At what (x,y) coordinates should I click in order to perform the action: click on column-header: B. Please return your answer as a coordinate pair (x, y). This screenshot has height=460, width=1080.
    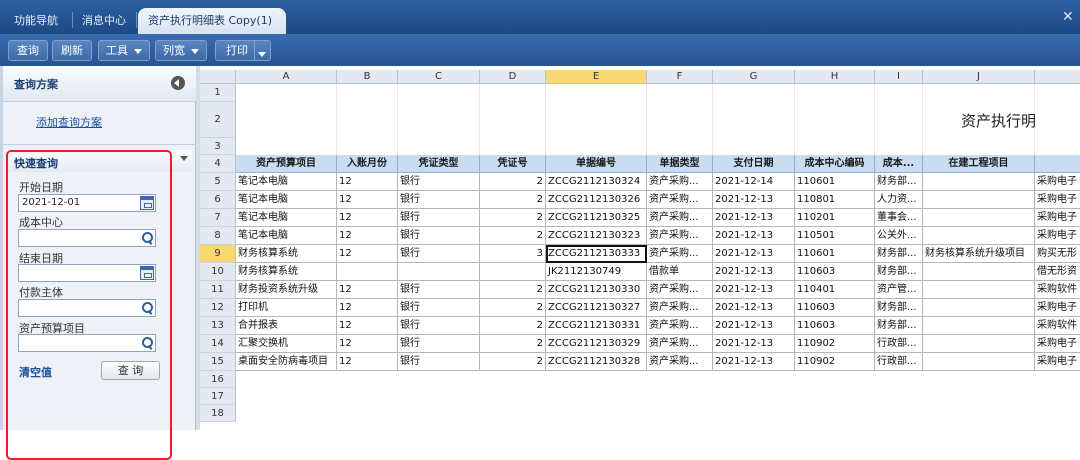
    Looking at the image, I should click on (367, 77).